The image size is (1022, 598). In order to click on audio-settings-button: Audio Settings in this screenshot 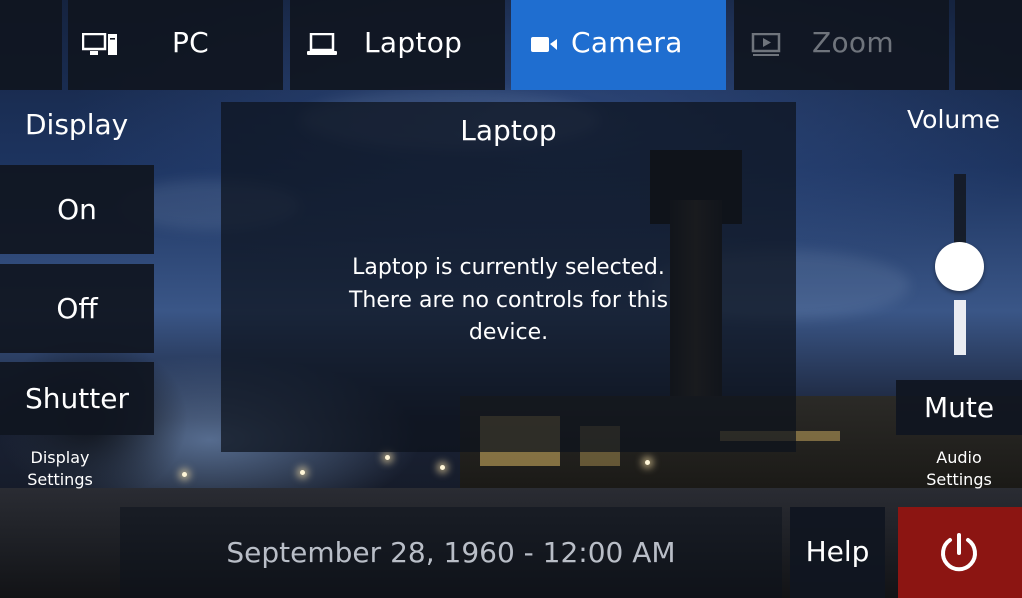, I will do `click(959, 469)`.